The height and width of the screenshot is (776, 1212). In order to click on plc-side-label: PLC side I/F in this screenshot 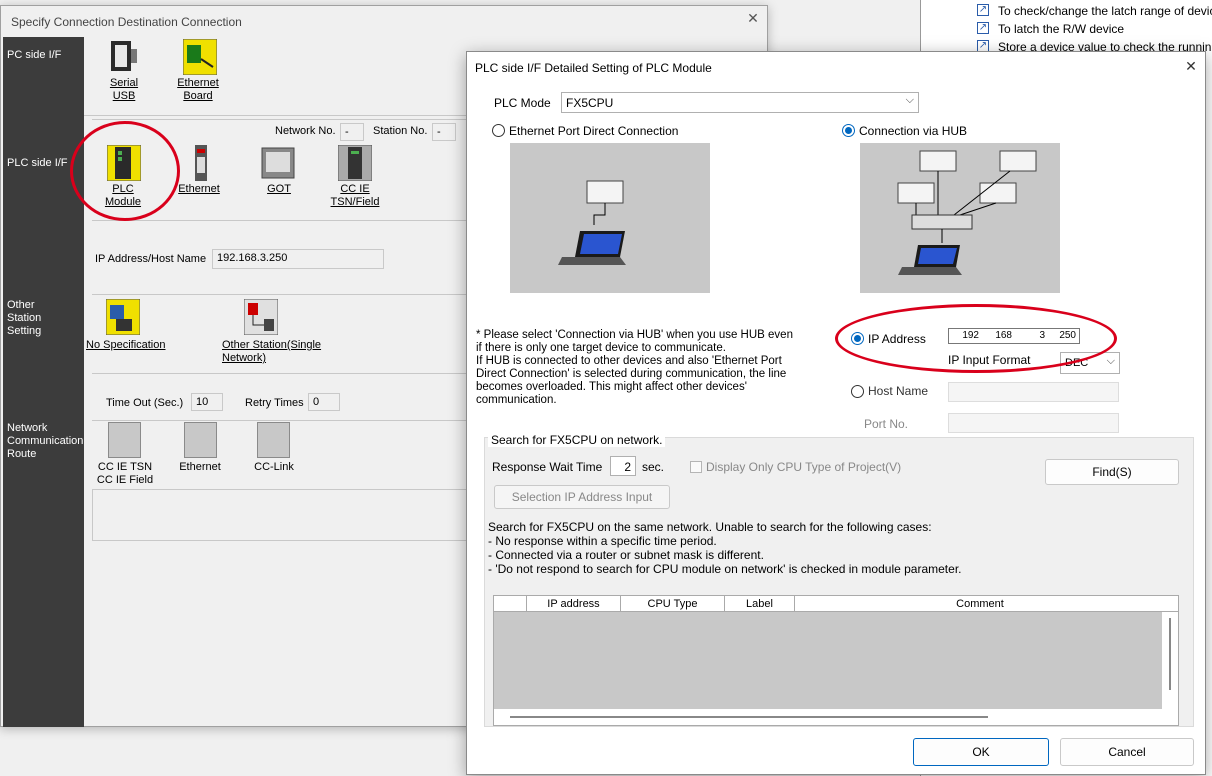, I will do `click(37, 163)`.